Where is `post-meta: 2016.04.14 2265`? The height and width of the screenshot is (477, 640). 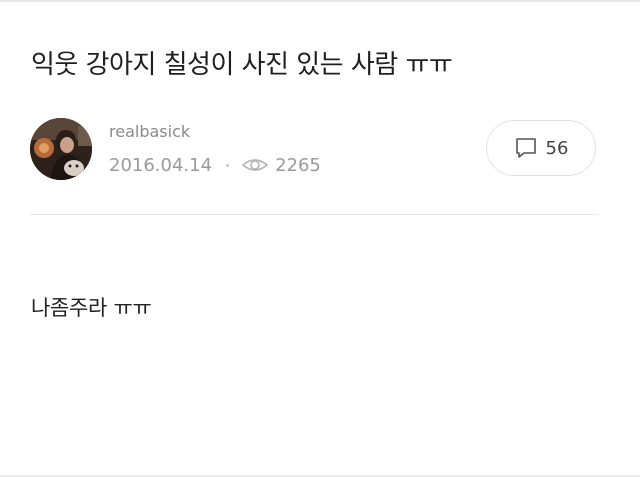
post-meta: 2016.04.14 2265 is located at coordinates (215, 165).